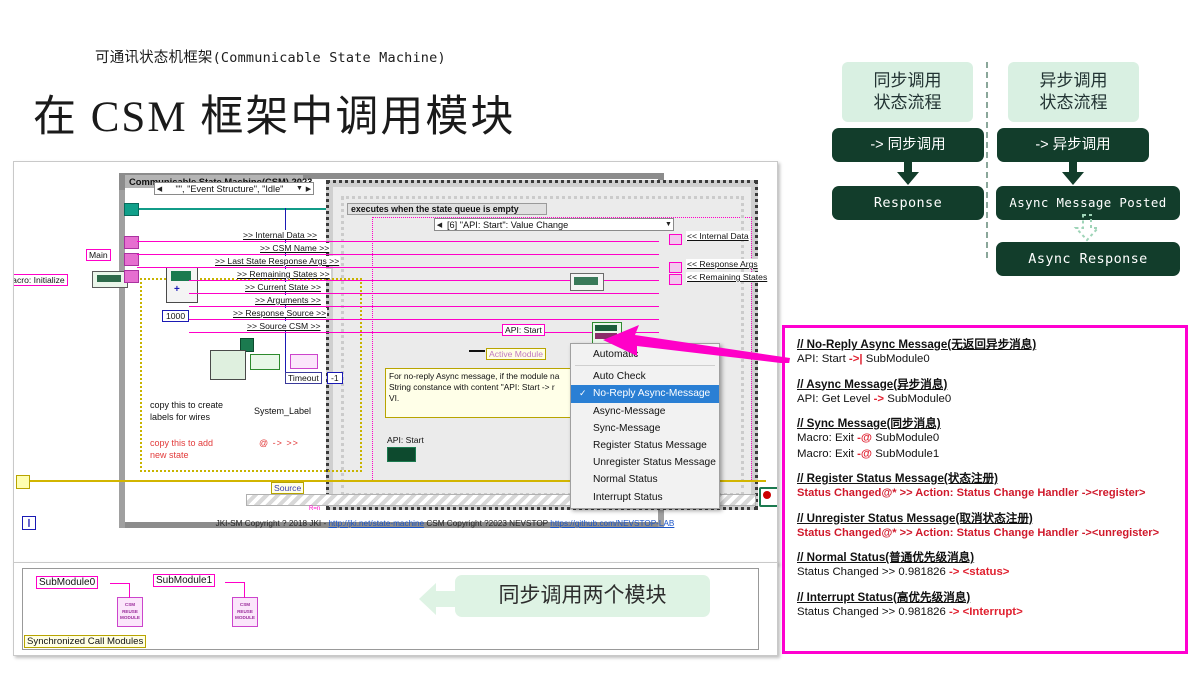 This screenshot has height=679, width=1196. I want to click on api-start-note-label: API: Start, so click(405, 440).